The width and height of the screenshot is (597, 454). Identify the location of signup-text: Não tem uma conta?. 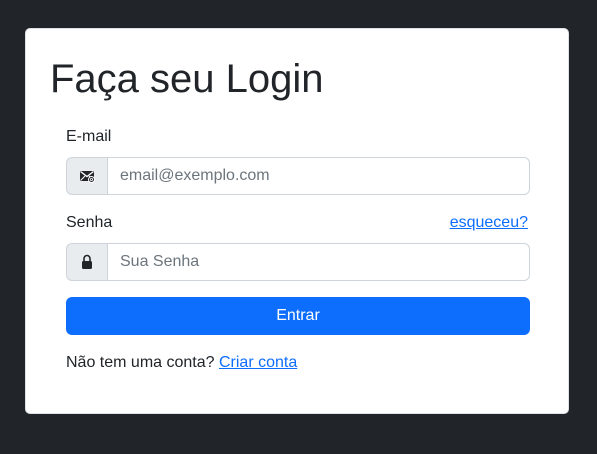
(140, 362).